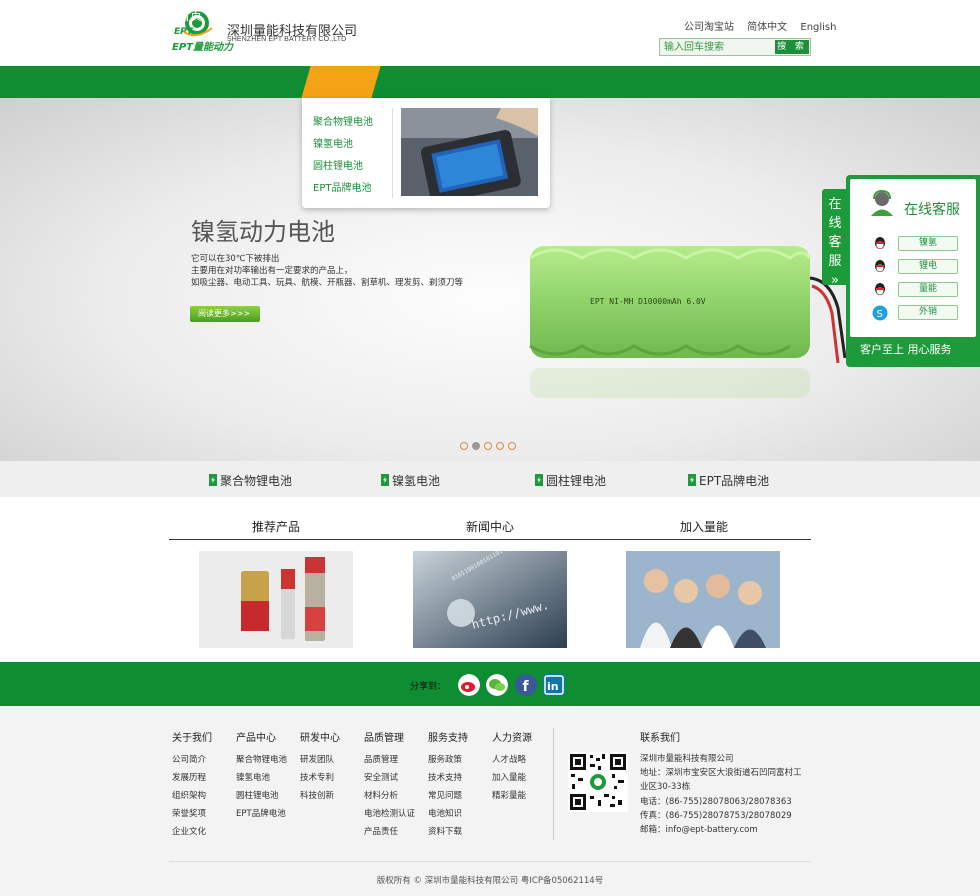  I want to click on footer-link: 聚合物锂电池, so click(261, 759).